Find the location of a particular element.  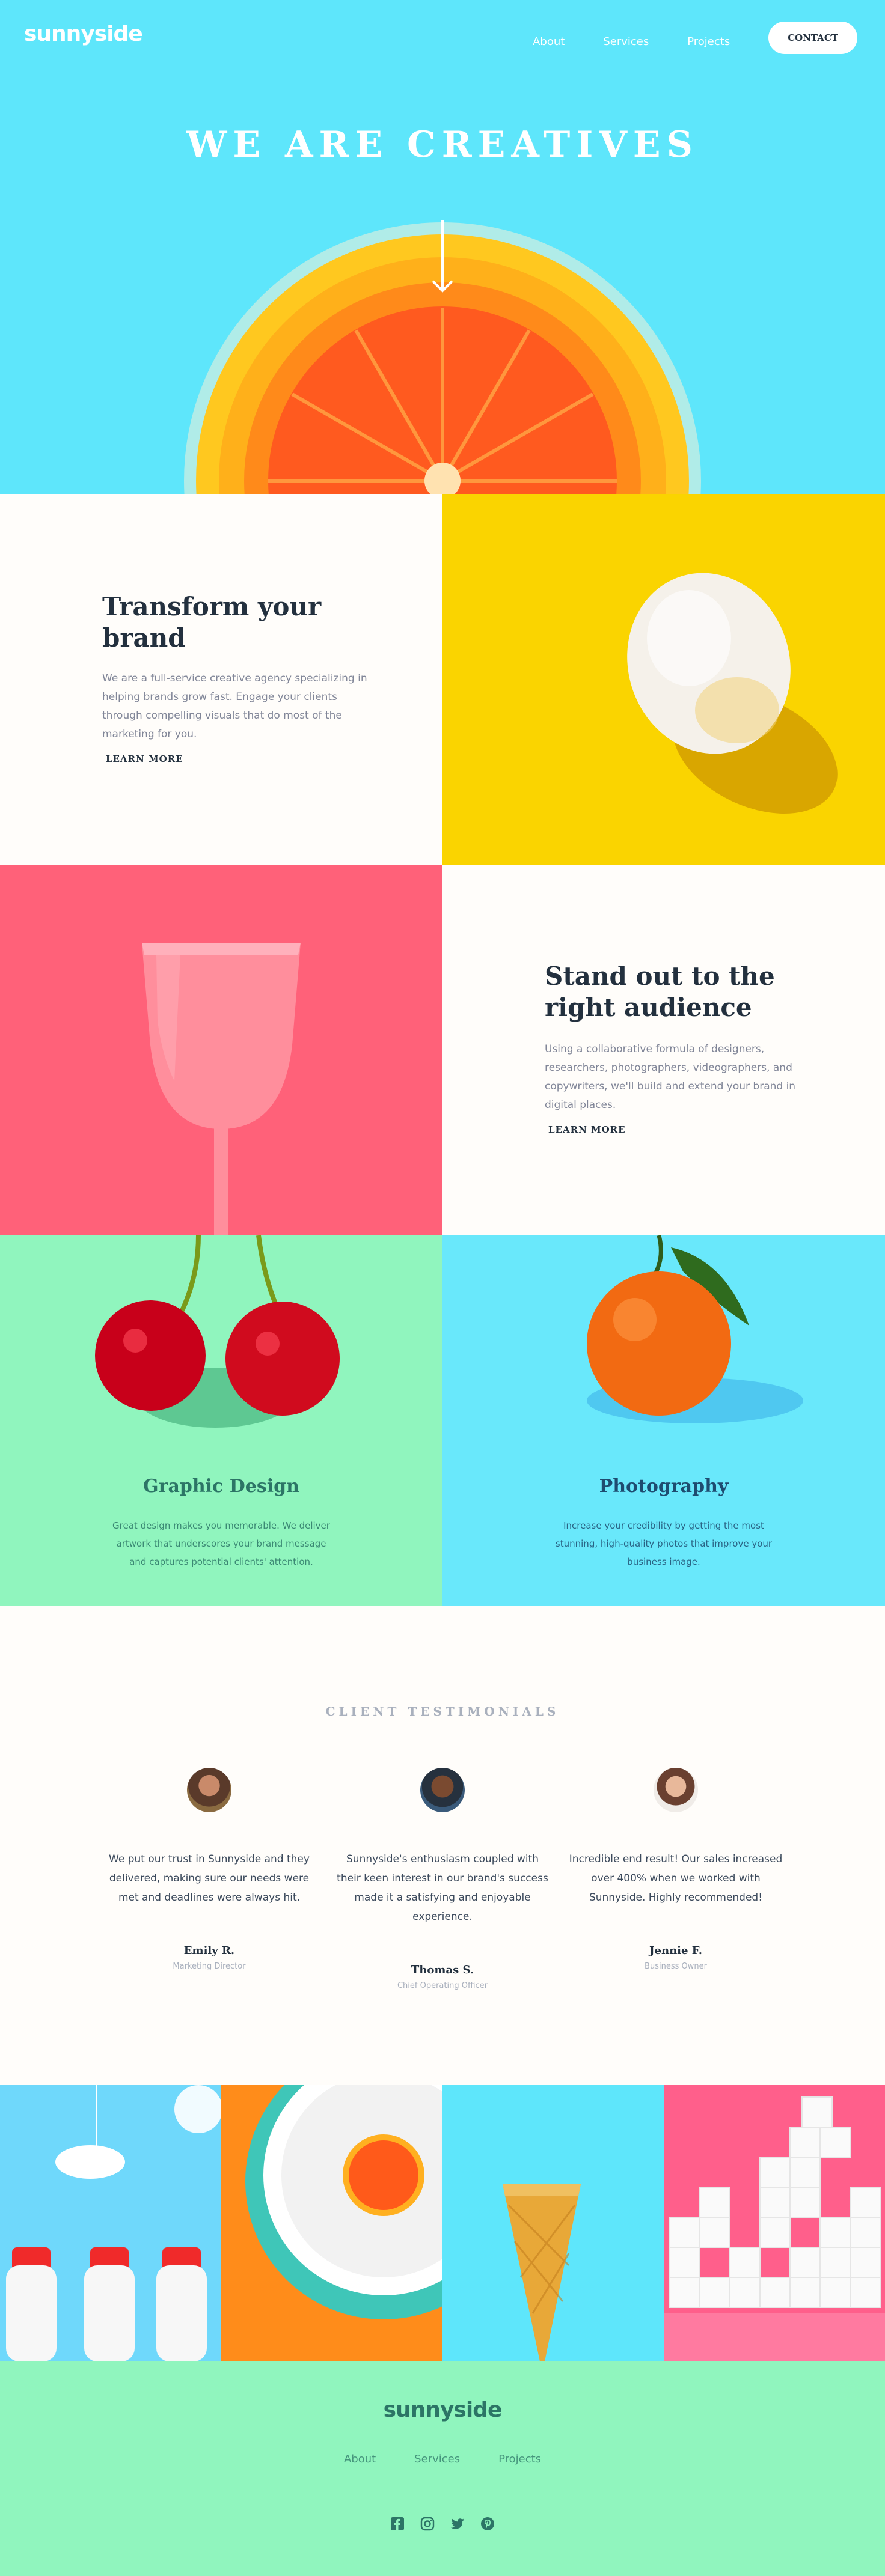

footer-logo: sunnyside is located at coordinates (442, 2410).